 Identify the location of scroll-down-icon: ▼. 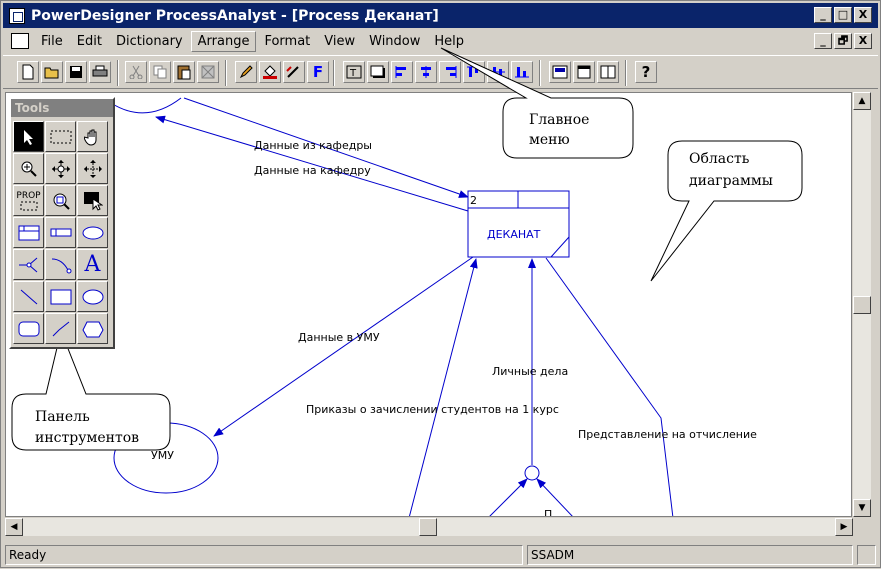
(862, 508).